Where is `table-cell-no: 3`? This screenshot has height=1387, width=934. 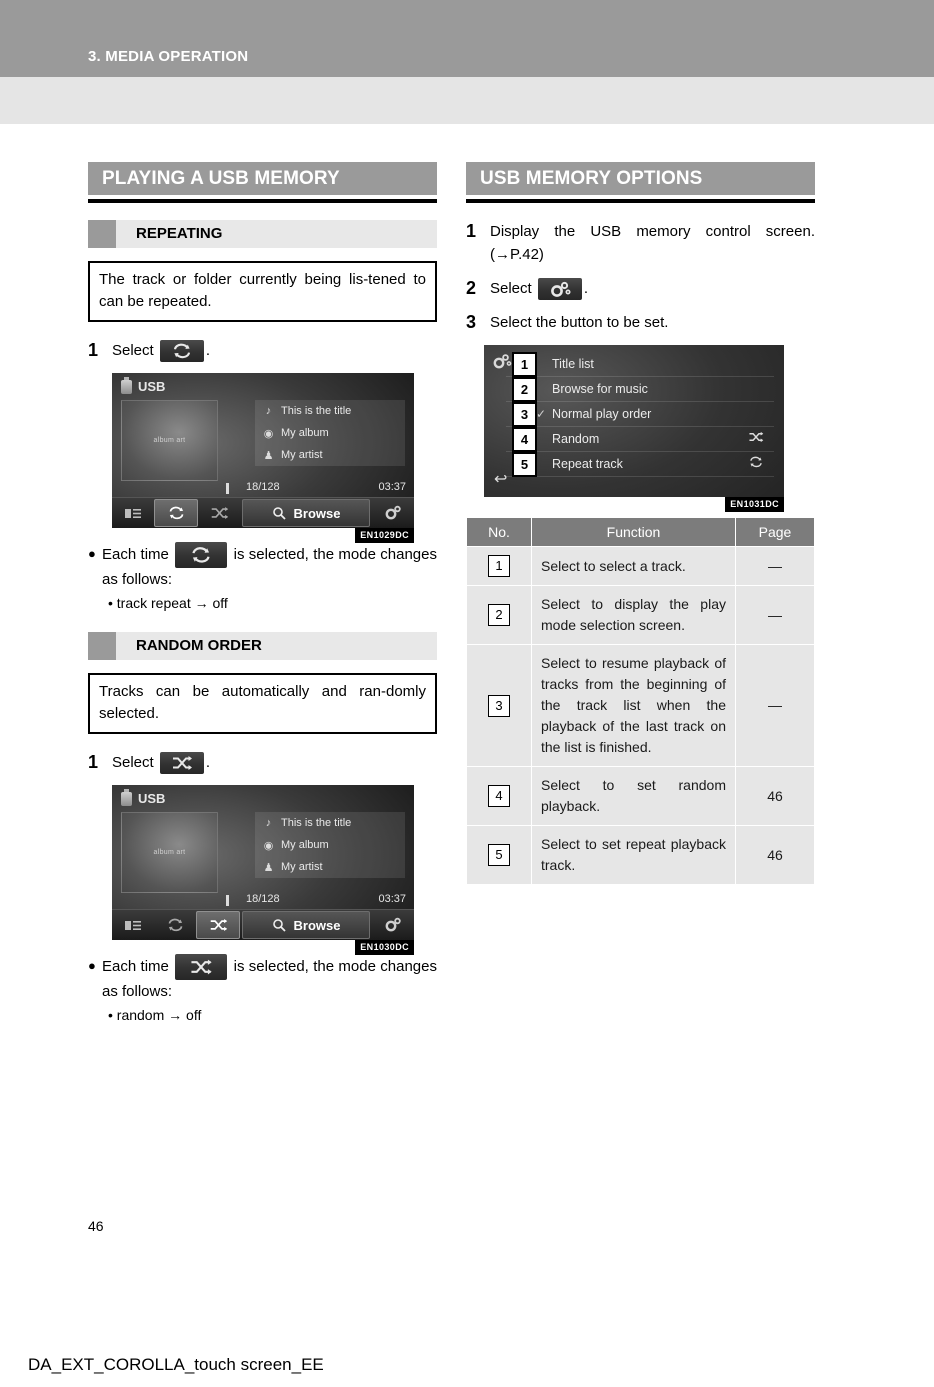
table-cell-no: 3 is located at coordinates (499, 706).